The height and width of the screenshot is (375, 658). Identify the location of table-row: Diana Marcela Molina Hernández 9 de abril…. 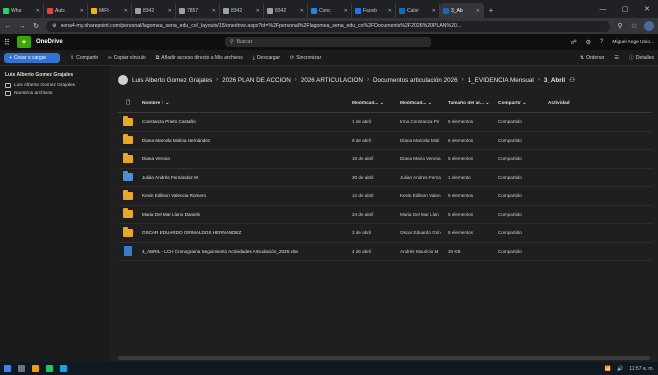
(385, 141).